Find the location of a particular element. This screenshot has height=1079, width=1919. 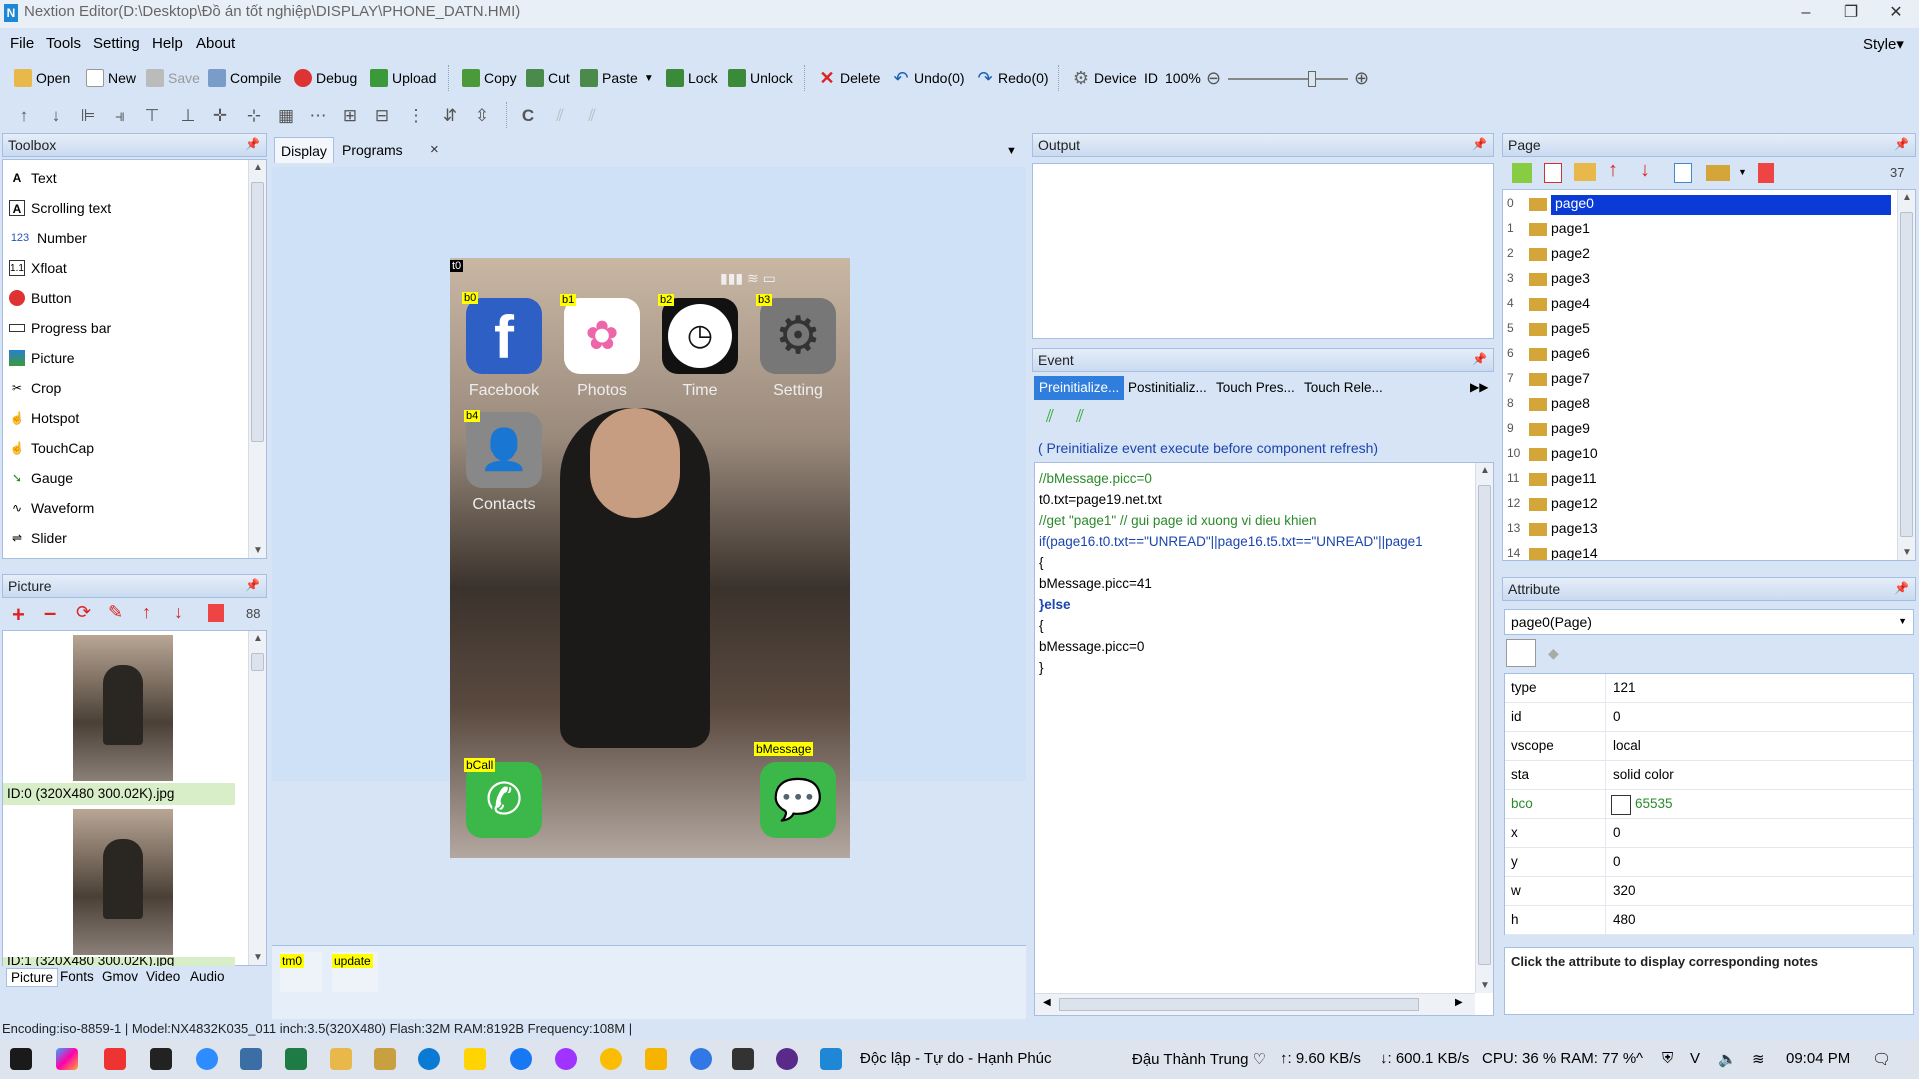

contacts-app-icon: 👤 is located at coordinates (504, 450).